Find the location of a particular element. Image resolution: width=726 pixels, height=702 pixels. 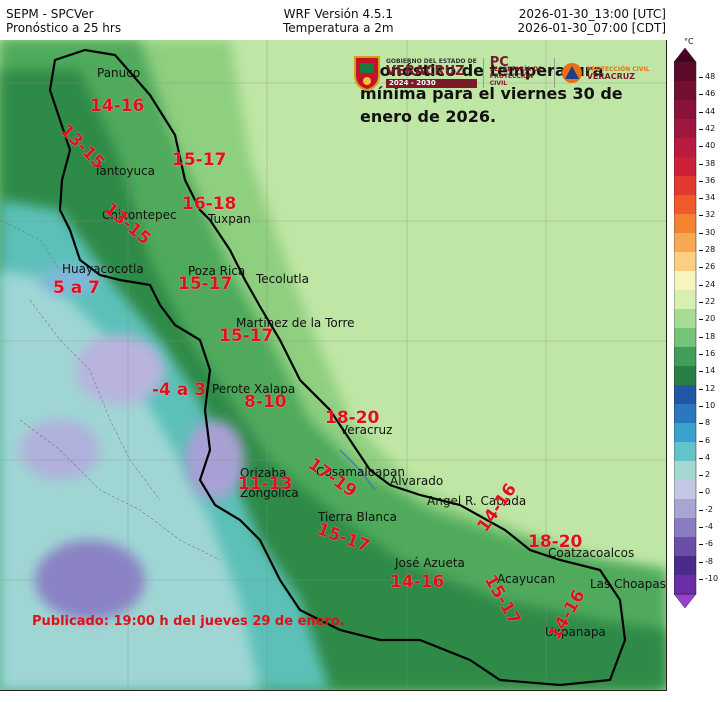

colorbar-tick-label: -10 is located at coordinates (712, 578).